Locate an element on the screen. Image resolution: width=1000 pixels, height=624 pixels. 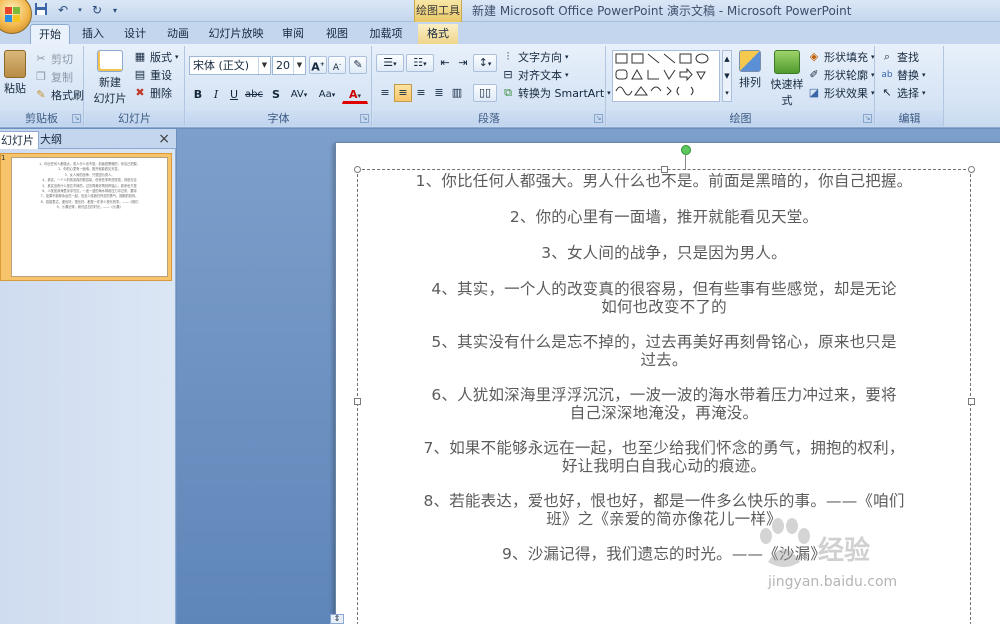
replace-button: ab 替换 ▾ is located at coordinates (902, 75).